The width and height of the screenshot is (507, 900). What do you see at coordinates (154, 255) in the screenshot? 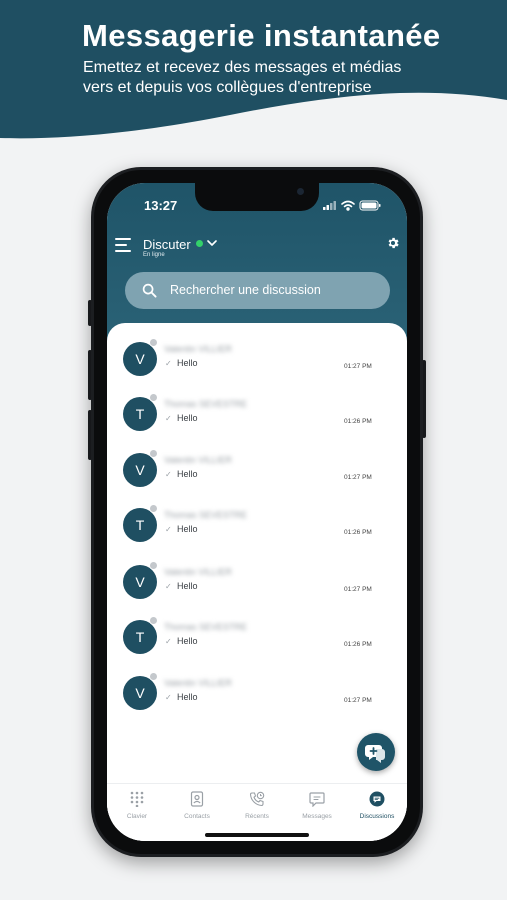
I see `presence-status: En ligne` at bounding box center [154, 255].